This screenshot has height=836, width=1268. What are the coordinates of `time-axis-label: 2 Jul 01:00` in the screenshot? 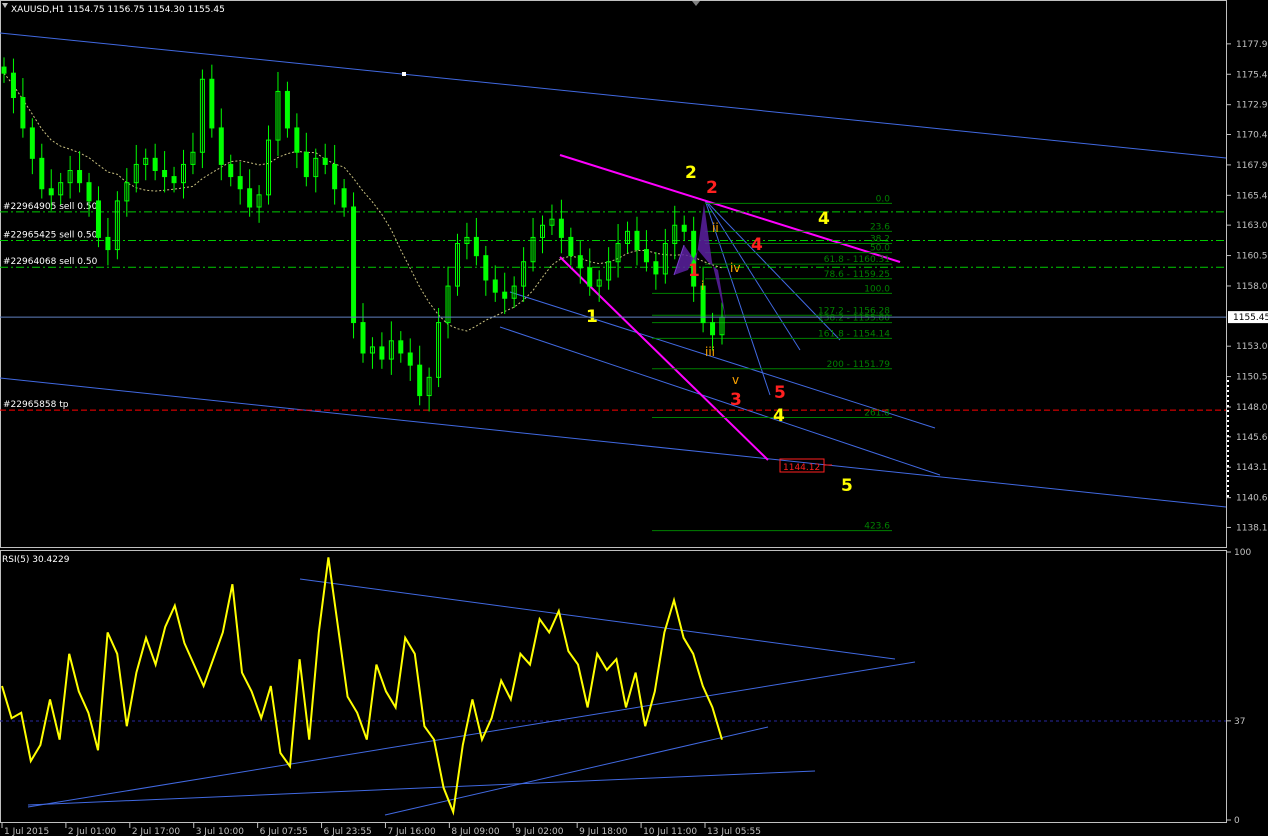 It's located at (92, 831).